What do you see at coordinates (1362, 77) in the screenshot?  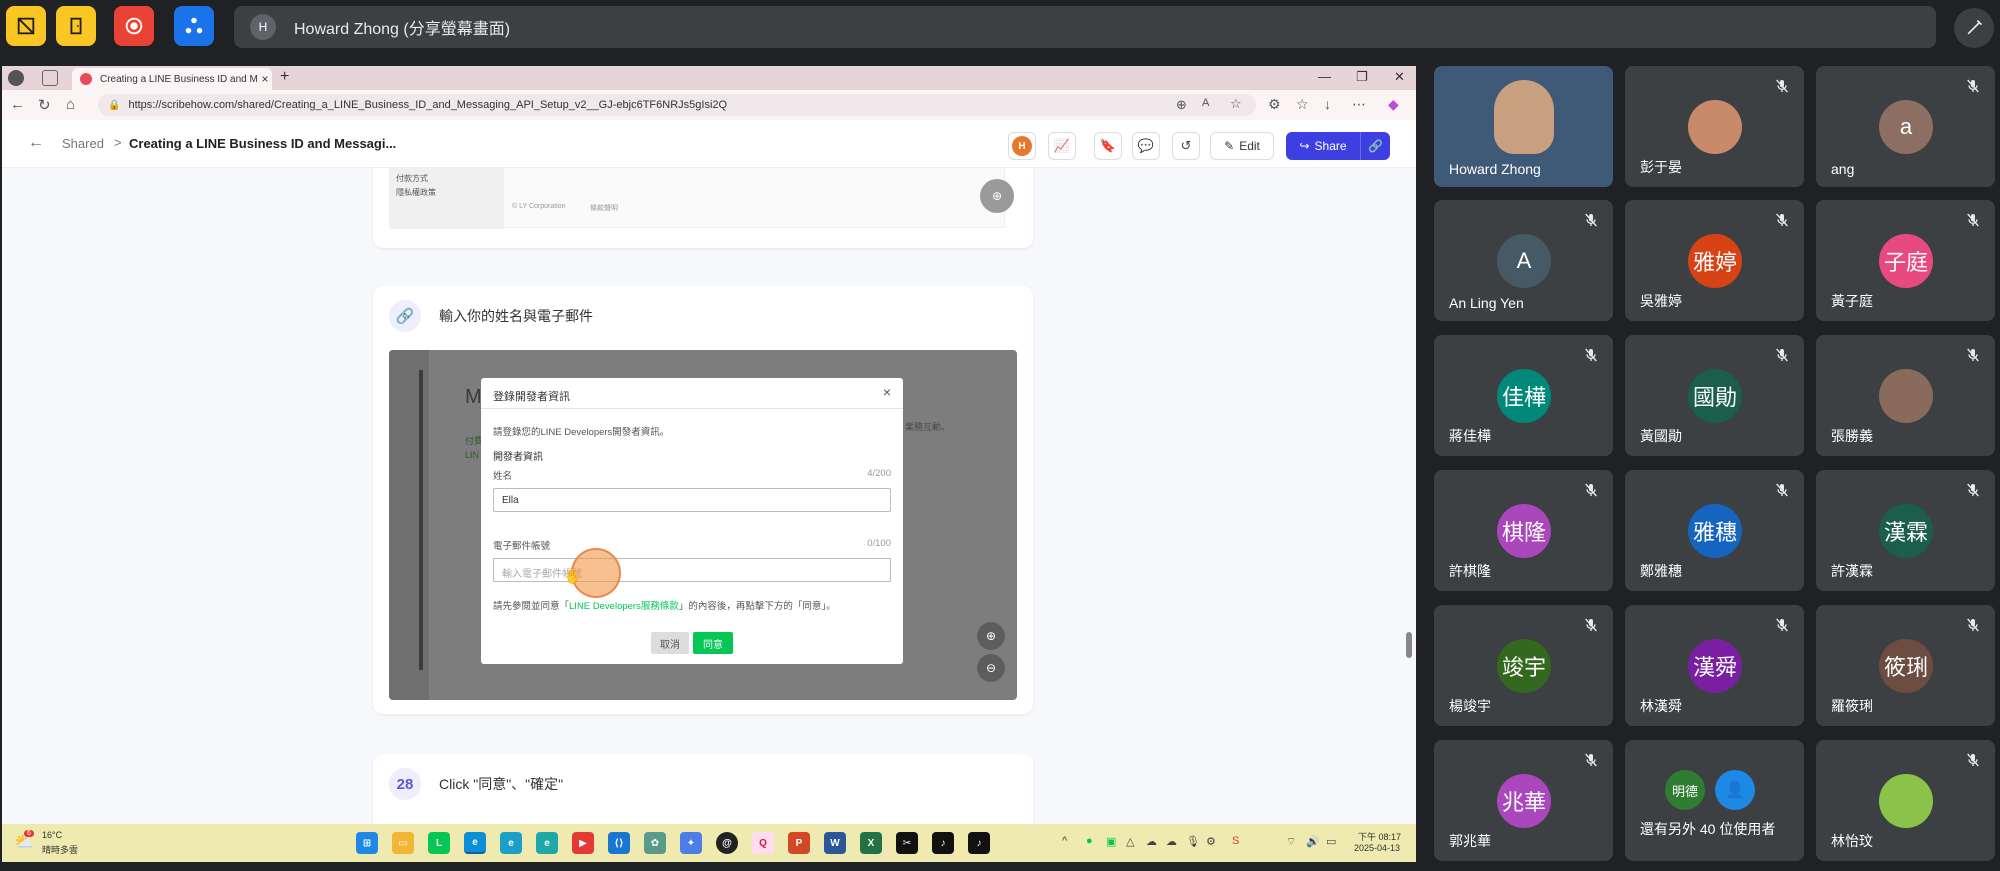 I see `restore-icon: ❐` at bounding box center [1362, 77].